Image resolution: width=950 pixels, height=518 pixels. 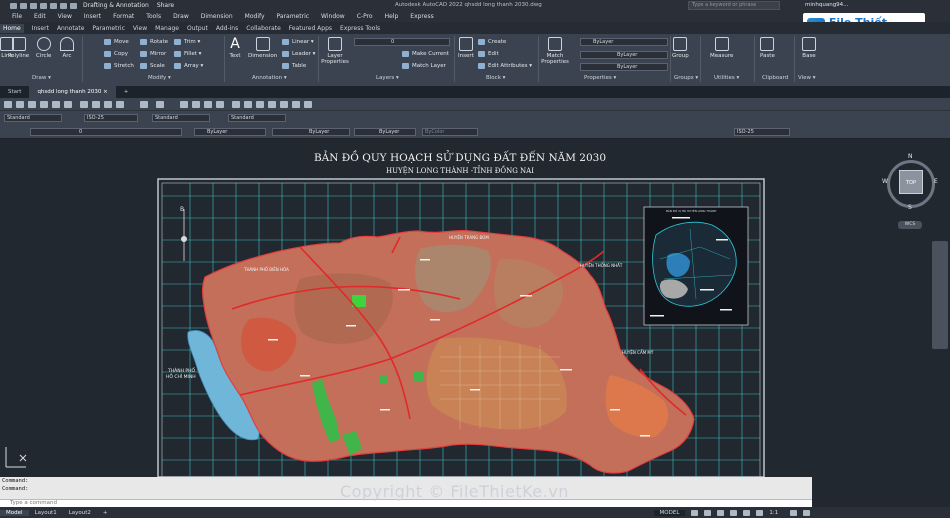 What do you see at coordinates (940, 295) in the screenshot?
I see `navigation-bar` at bounding box center [940, 295].